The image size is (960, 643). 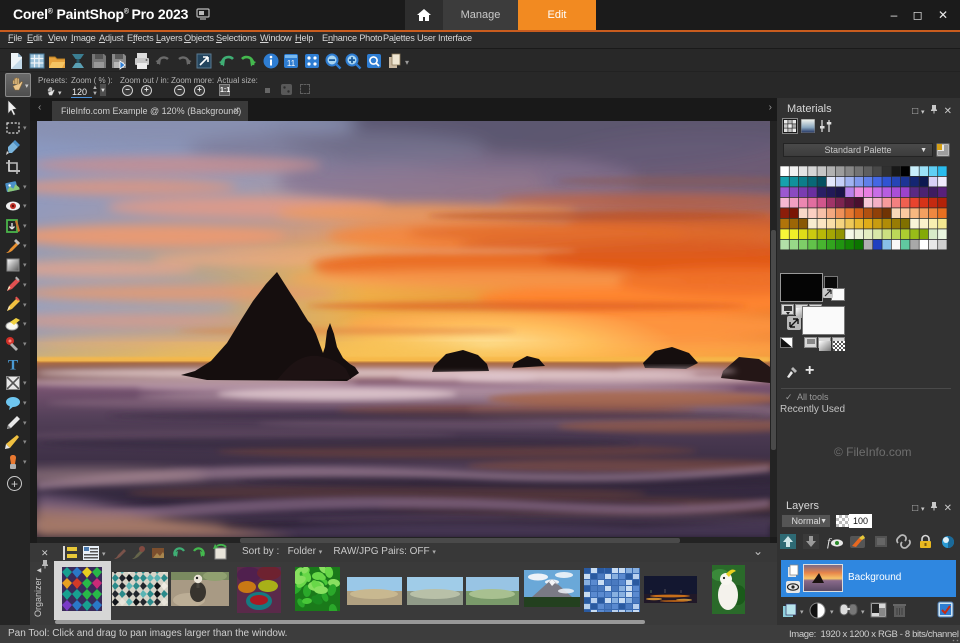 I want to click on svg-text: 11, so click(x=291, y=63).